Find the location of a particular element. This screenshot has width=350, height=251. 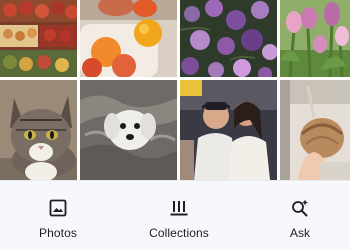

photo-thumbnail-coconut-drink is located at coordinates (315, 130).